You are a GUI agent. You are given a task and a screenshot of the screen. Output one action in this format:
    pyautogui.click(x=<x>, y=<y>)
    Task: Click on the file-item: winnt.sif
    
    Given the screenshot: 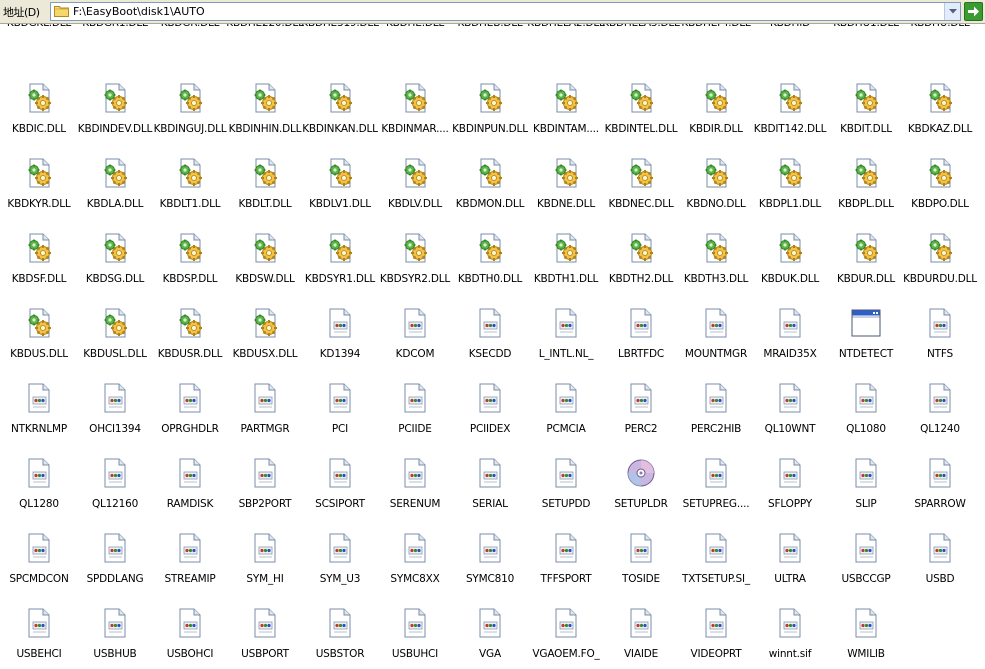 What is the action you would take?
    pyautogui.click(x=790, y=638)
    